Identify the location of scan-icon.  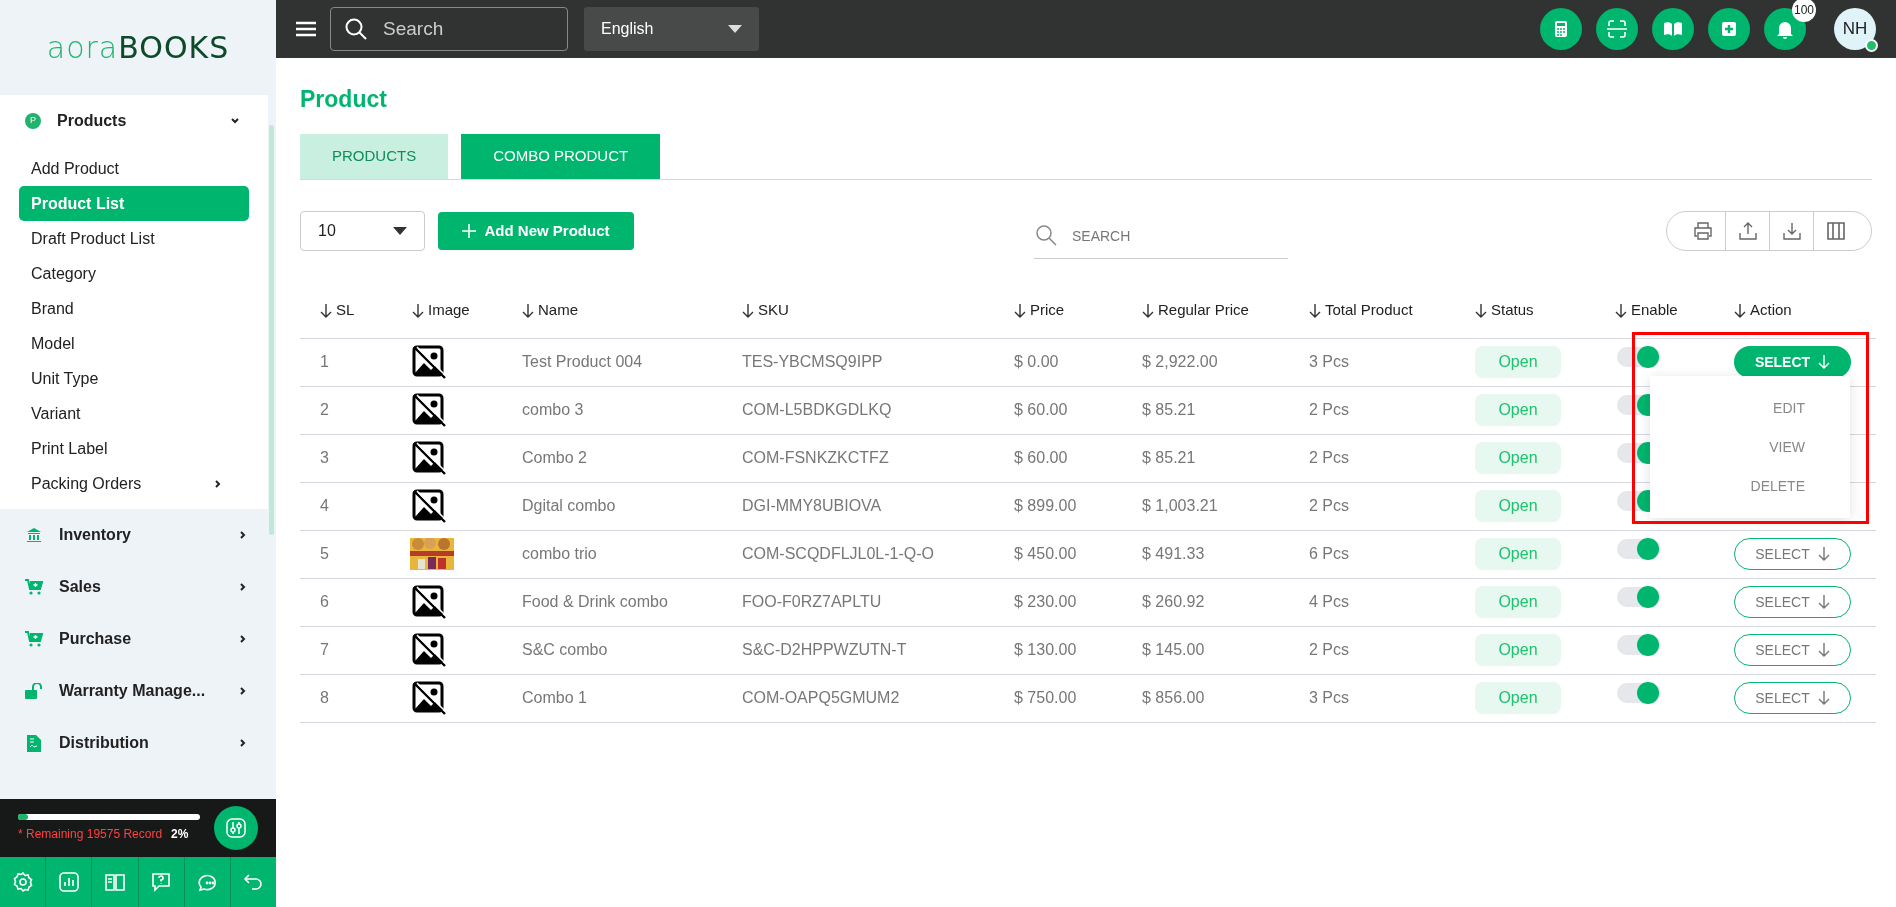
(1617, 29).